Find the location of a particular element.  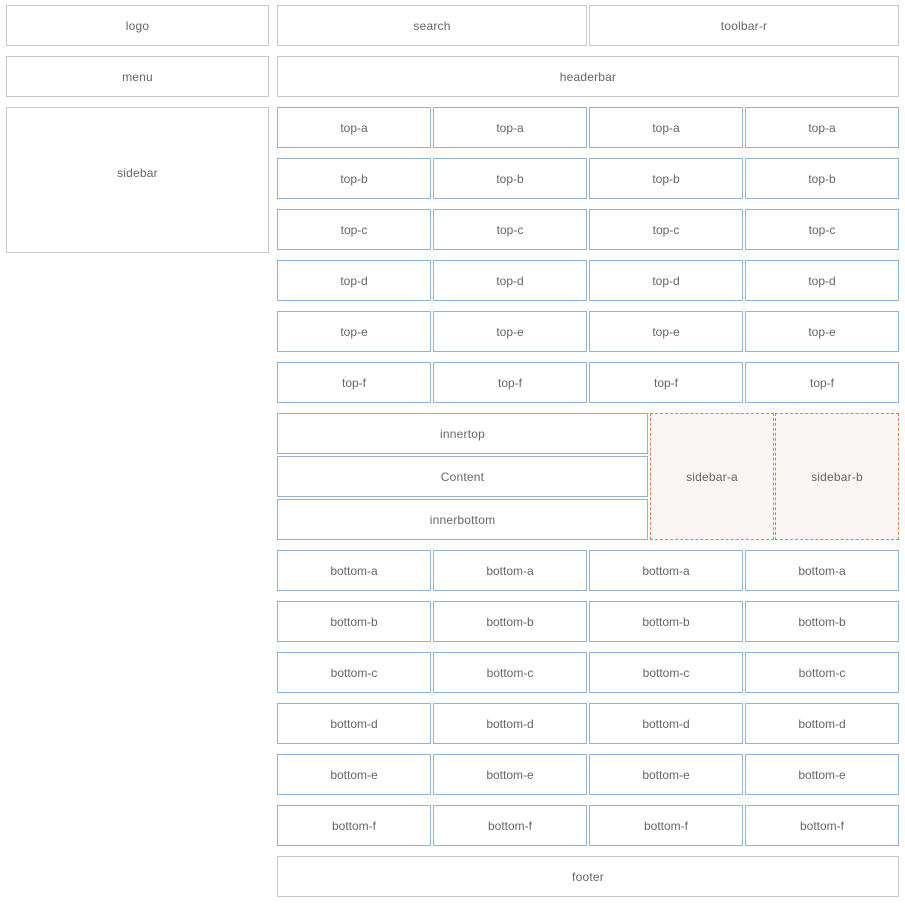

sidebar-b-region: sidebar-b is located at coordinates (837, 476).